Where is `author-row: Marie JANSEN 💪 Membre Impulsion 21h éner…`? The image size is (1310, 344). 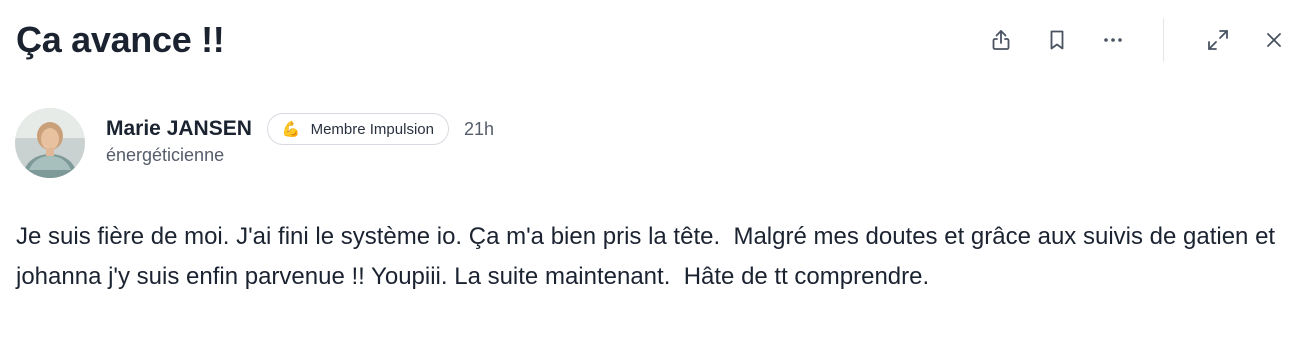 author-row: Marie JANSEN 💪 Membre Impulsion 21h éner… is located at coordinates (254, 143).